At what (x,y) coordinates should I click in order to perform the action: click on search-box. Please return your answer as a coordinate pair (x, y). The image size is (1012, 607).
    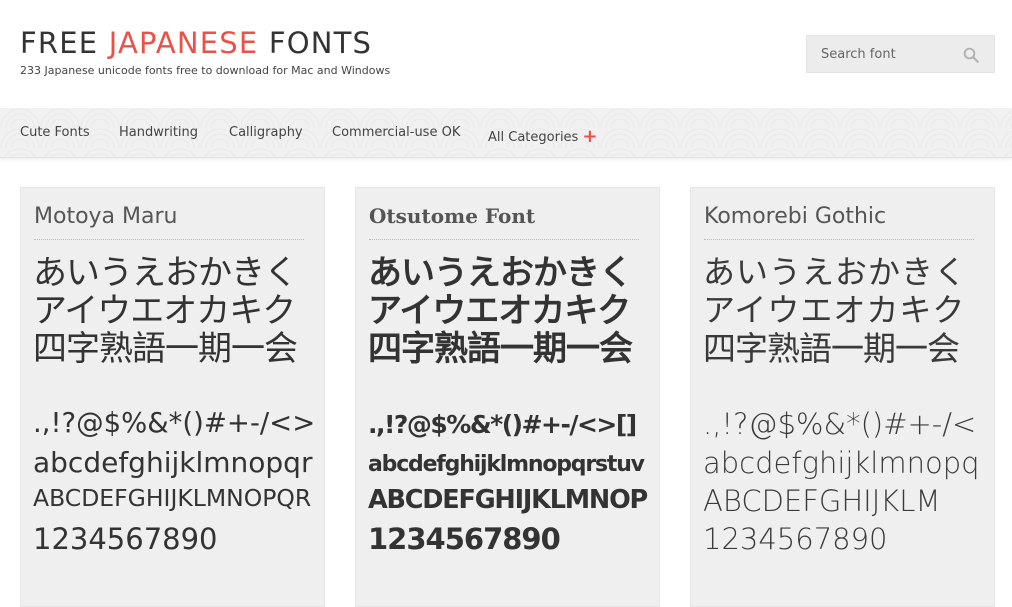
    Looking at the image, I should click on (900, 54).